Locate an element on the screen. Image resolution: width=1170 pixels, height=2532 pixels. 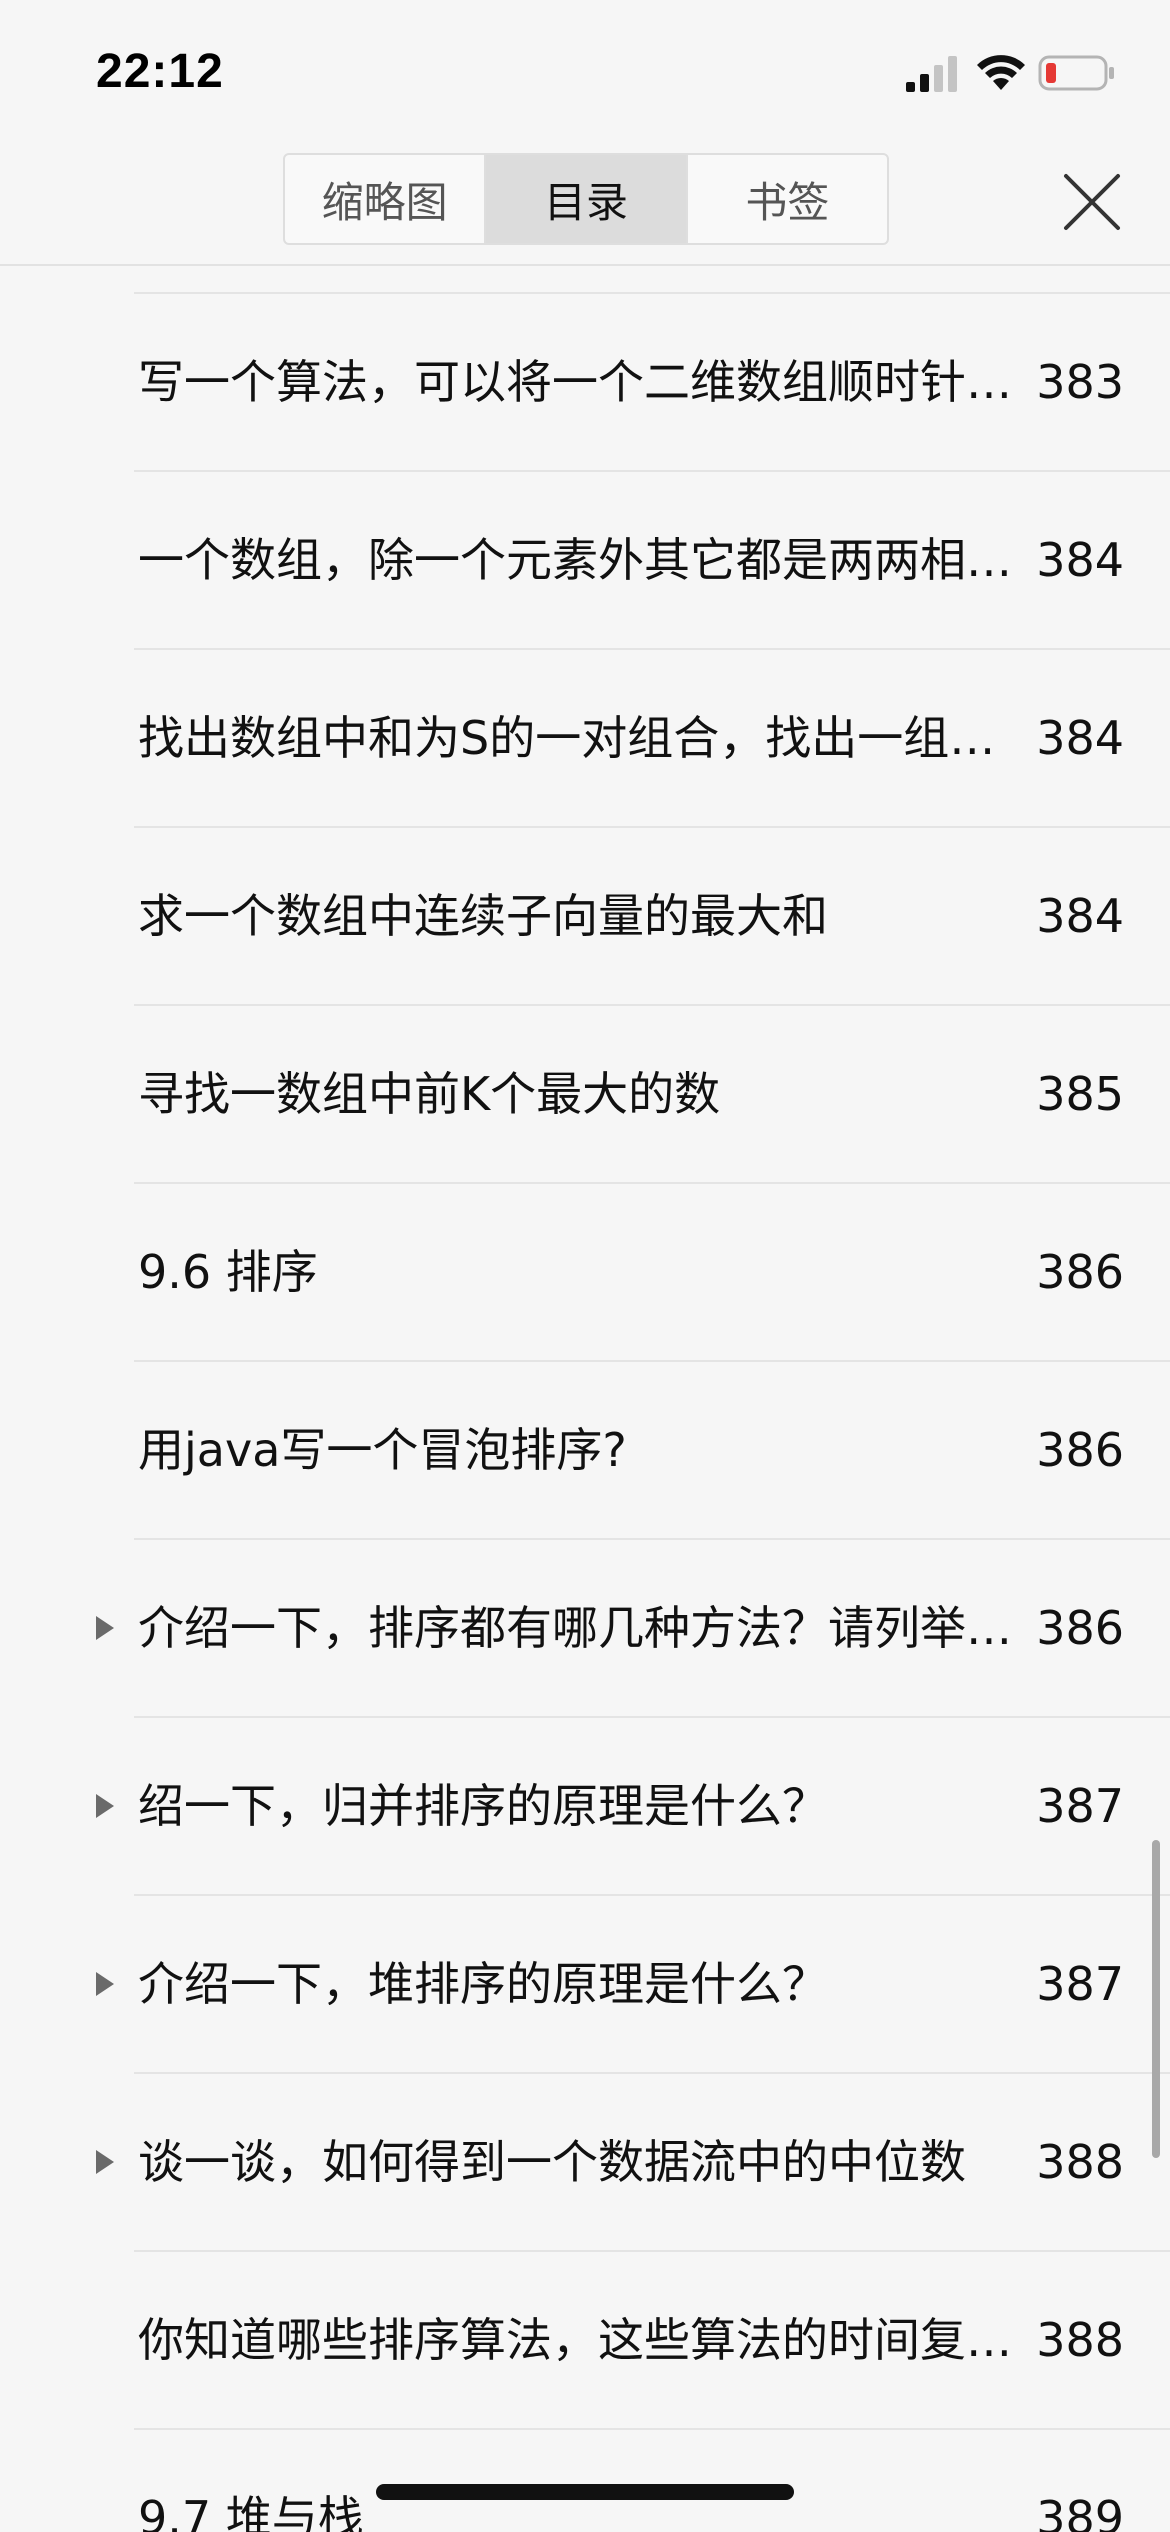
toc-item: 写一个算法，可以将一个二维数组顺时针旋转90度 383 is located at coordinates (585, 383).